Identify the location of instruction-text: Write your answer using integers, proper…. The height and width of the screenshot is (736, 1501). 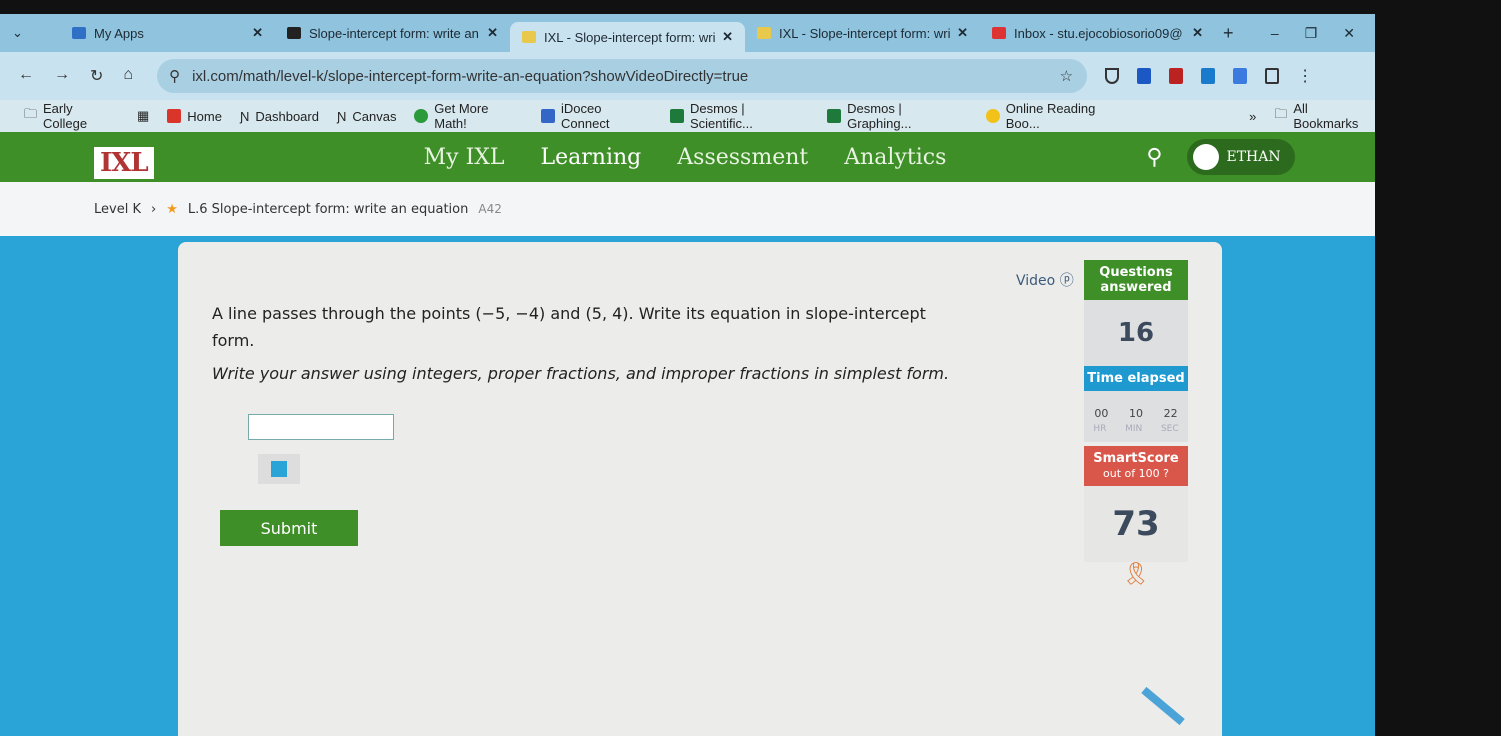
(581, 373).